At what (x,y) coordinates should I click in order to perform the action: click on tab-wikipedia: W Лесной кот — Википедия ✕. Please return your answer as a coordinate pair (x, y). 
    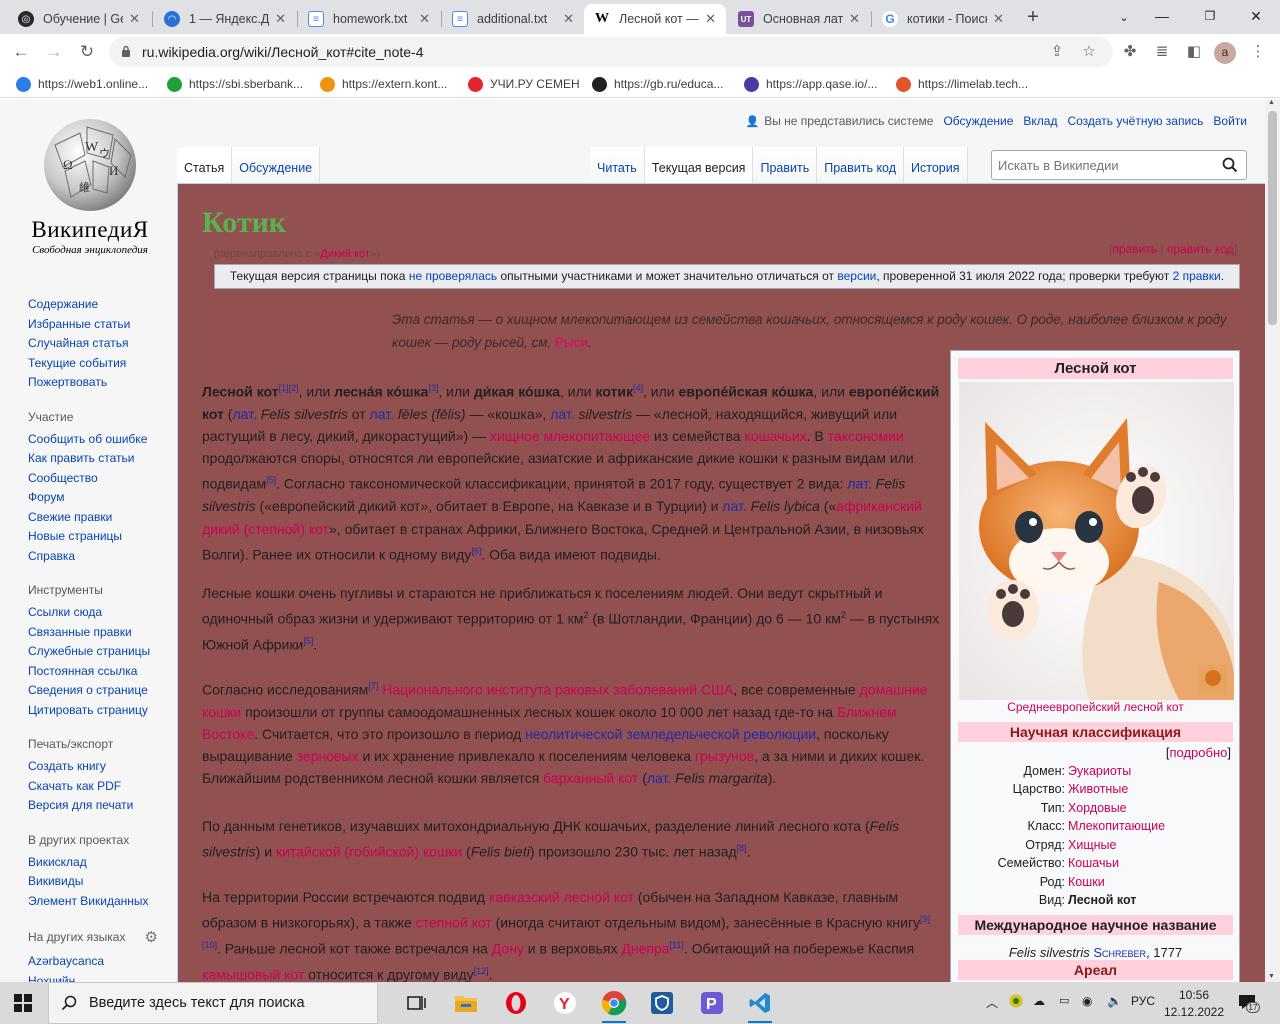
    Looking at the image, I should click on (655, 19).